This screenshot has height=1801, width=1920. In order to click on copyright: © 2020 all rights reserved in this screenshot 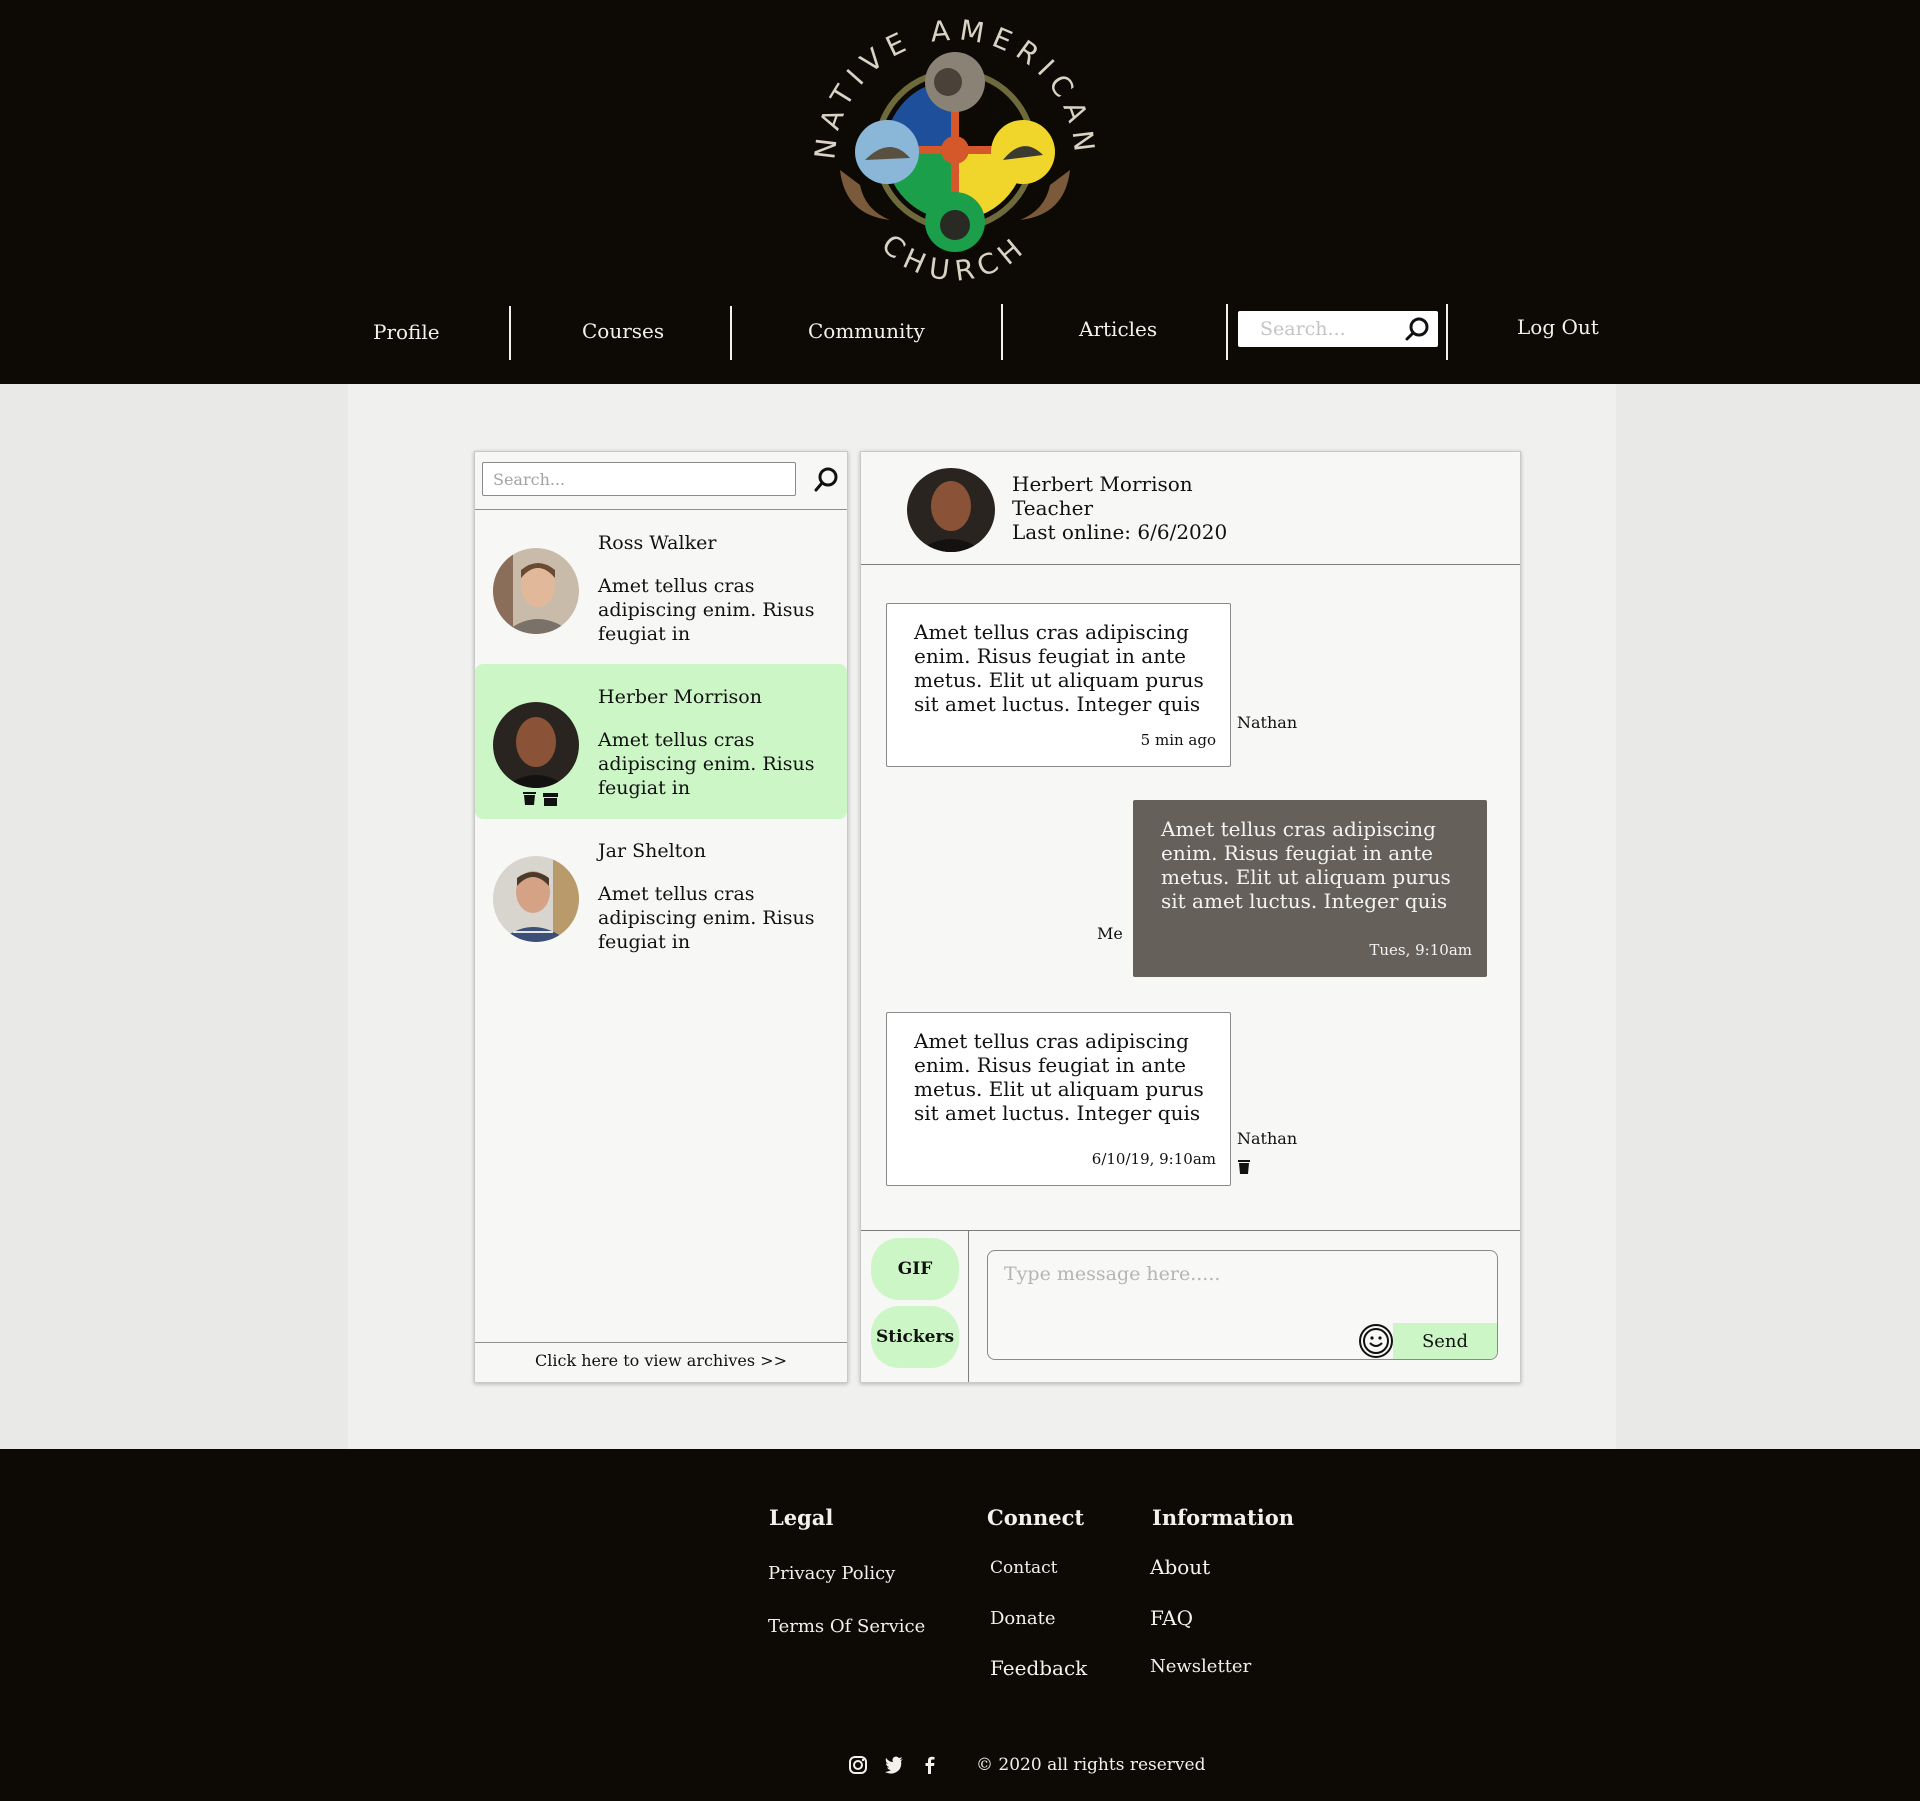, I will do `click(1091, 1765)`.